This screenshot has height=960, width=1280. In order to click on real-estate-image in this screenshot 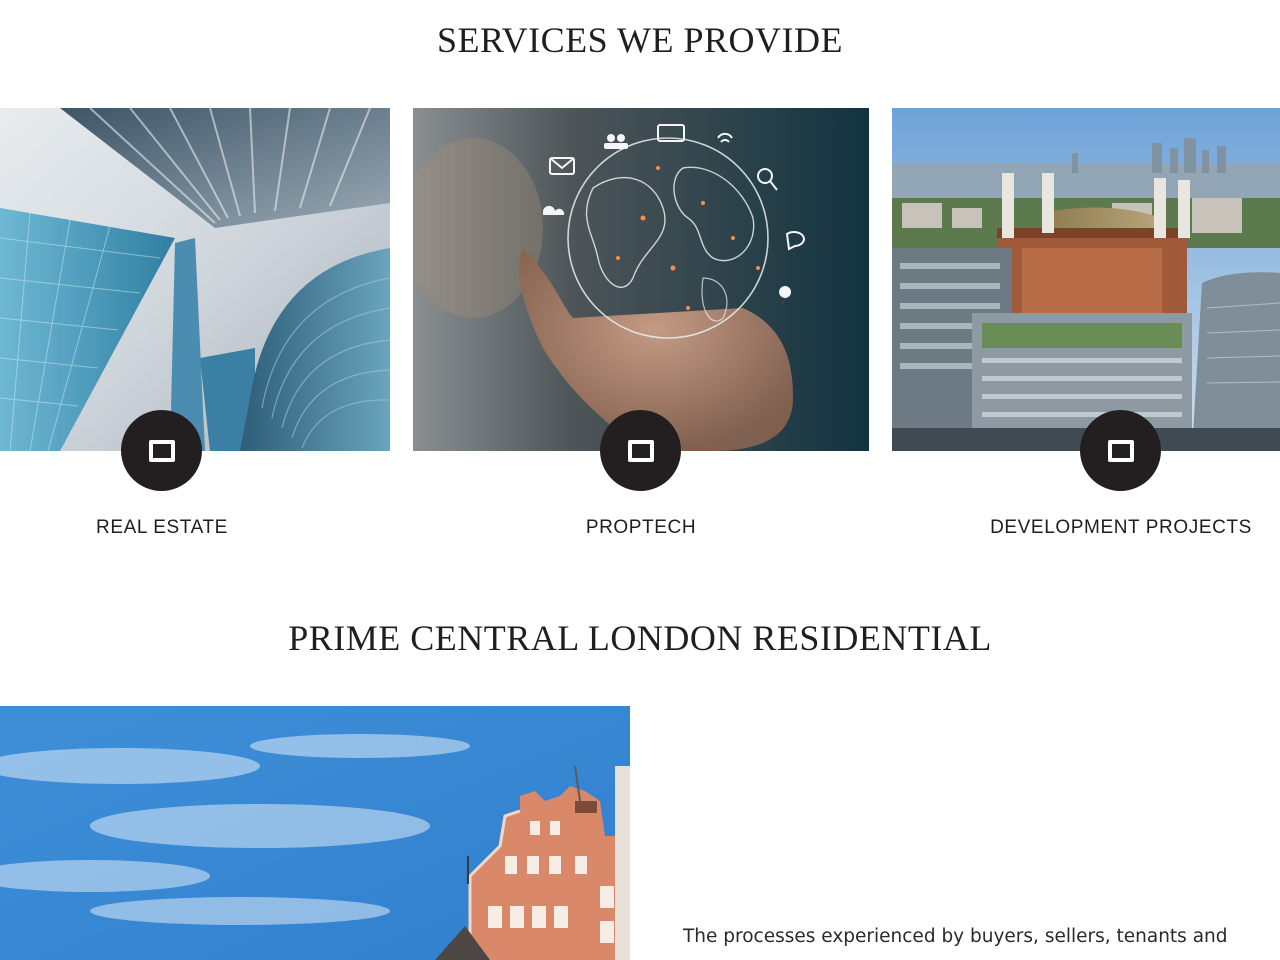, I will do `click(195, 279)`.